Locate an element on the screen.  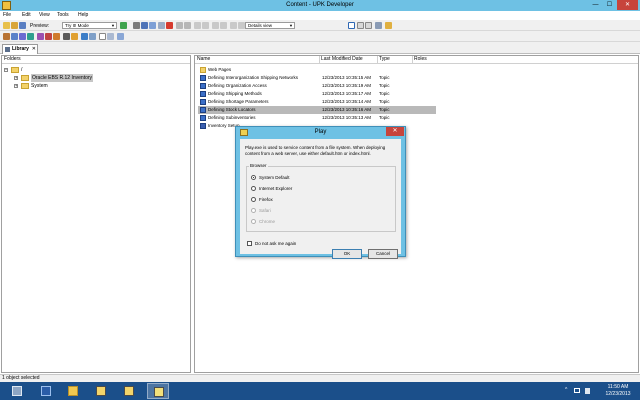
column-type: Type is located at coordinates (383, 59).